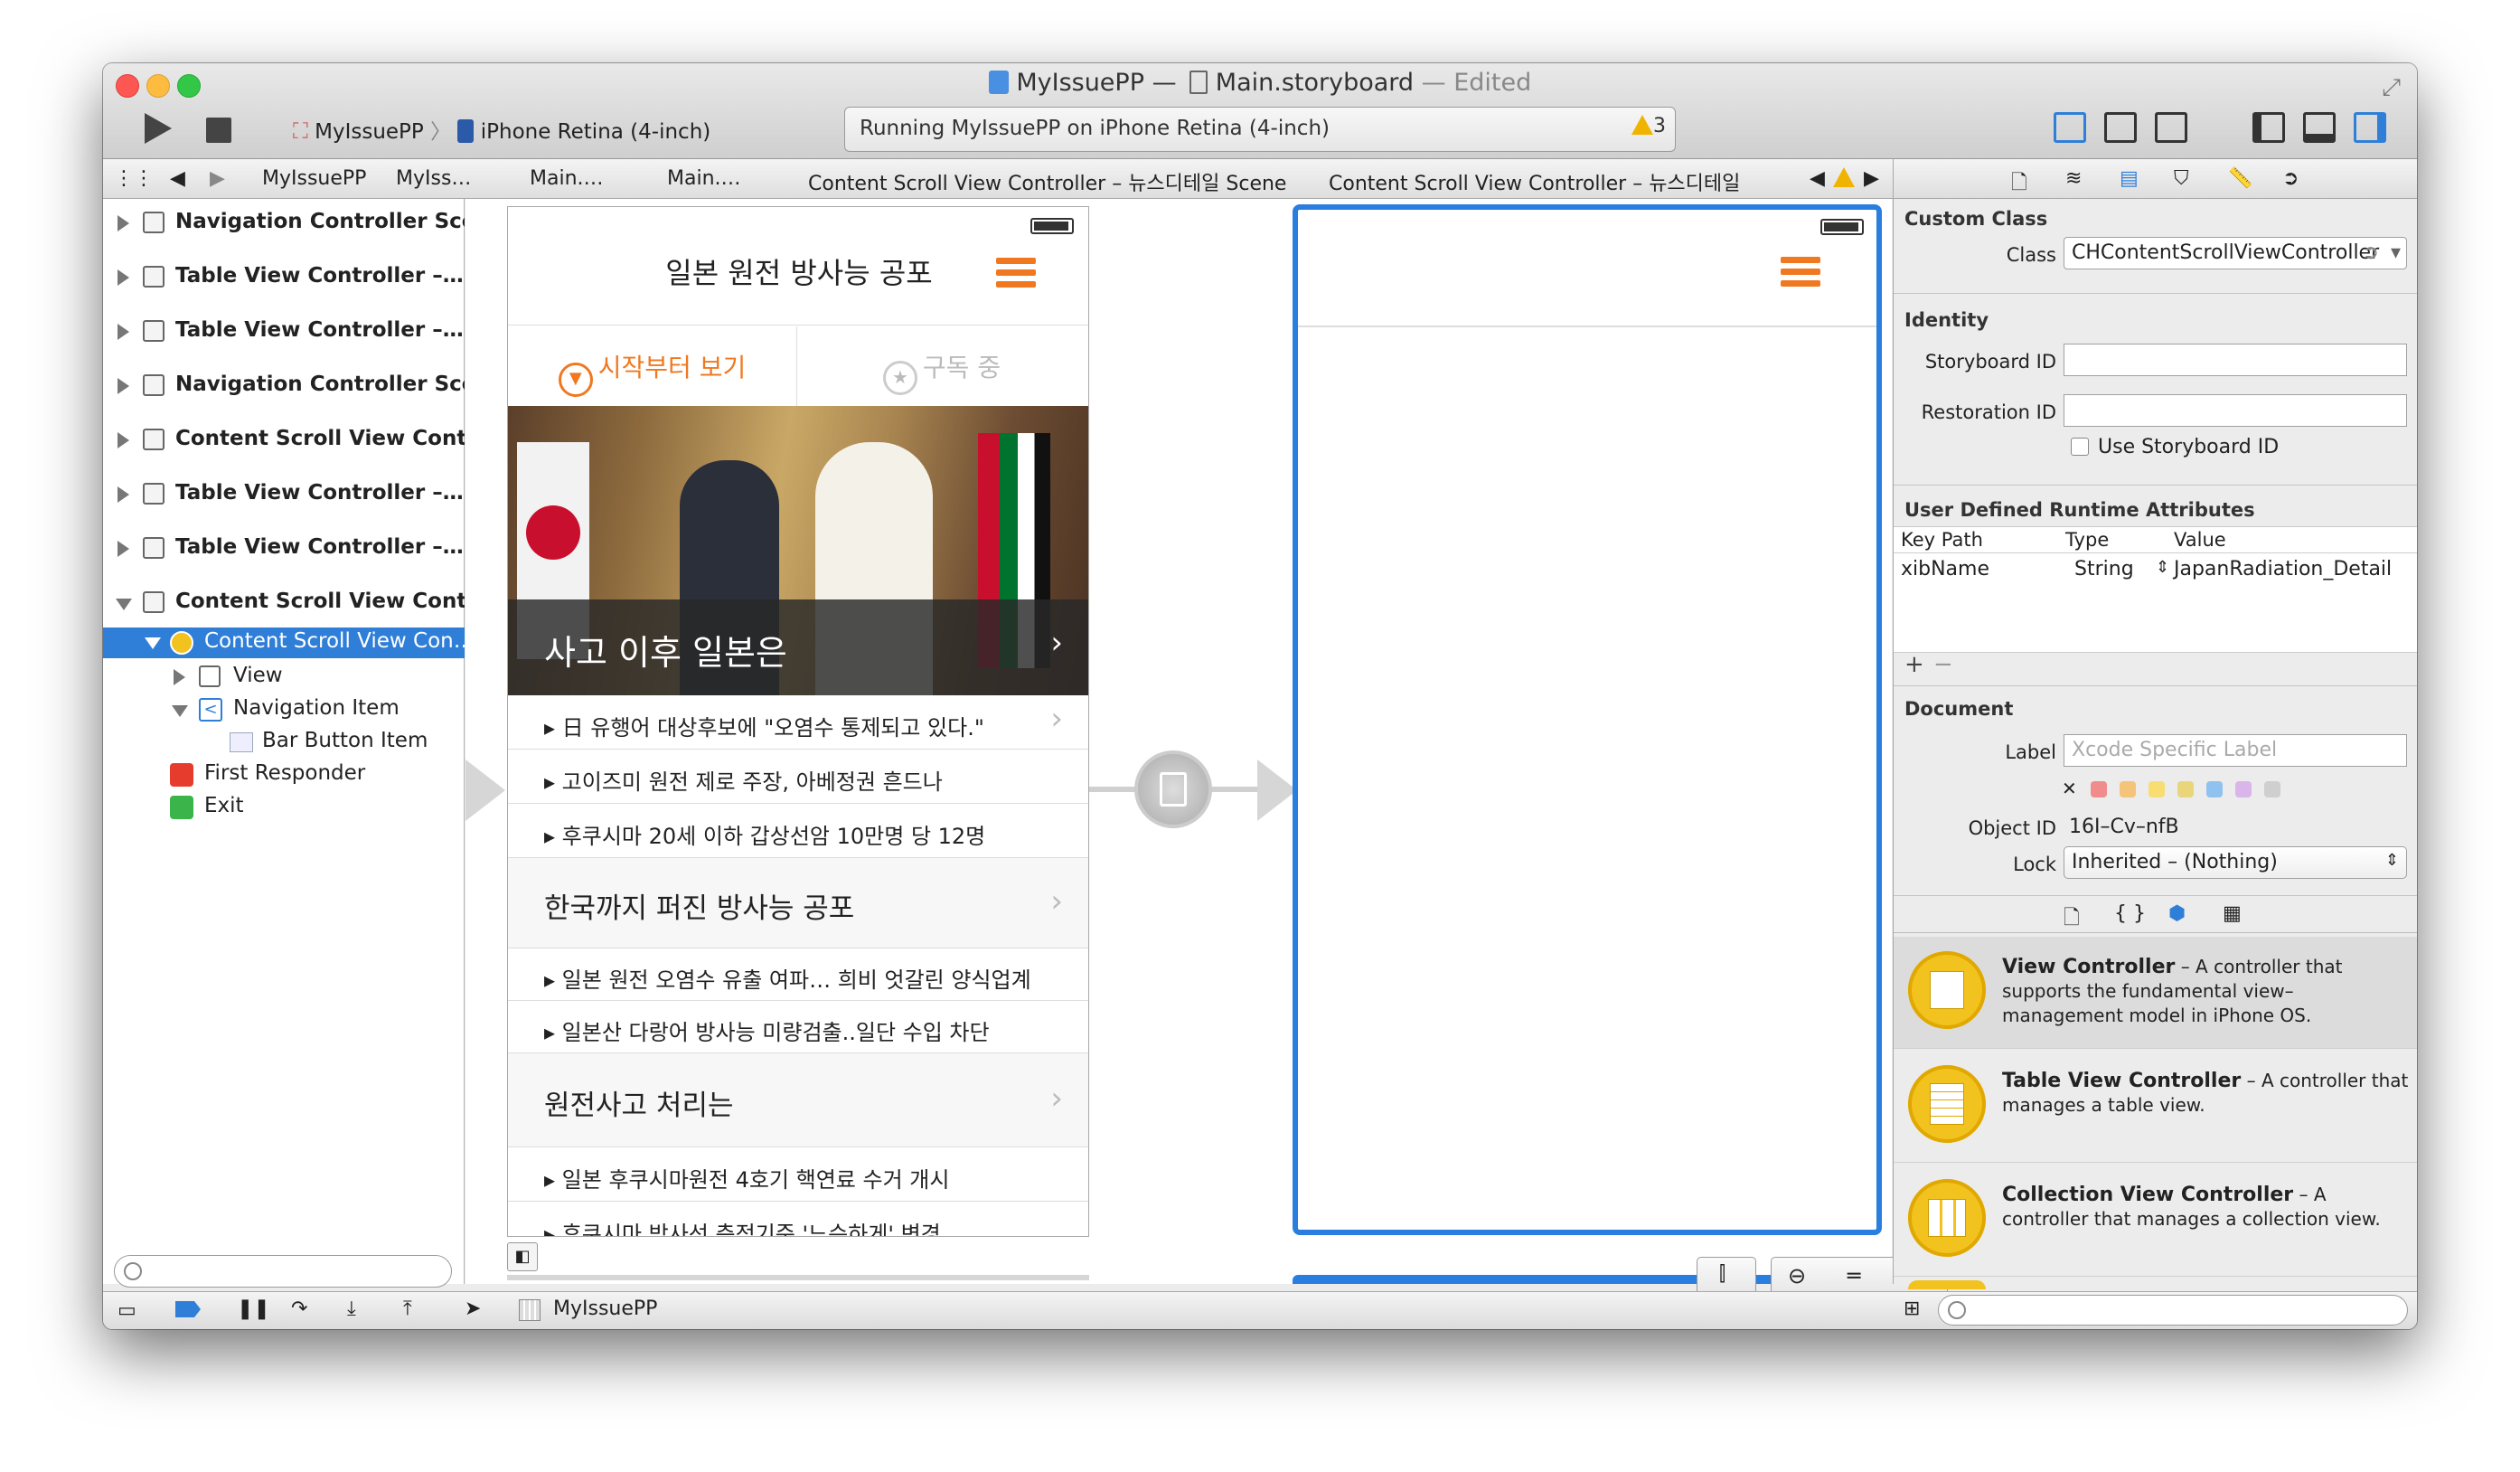 The width and height of the screenshot is (2520, 1472). I want to click on utilities-toggle-icon, so click(2370, 127).